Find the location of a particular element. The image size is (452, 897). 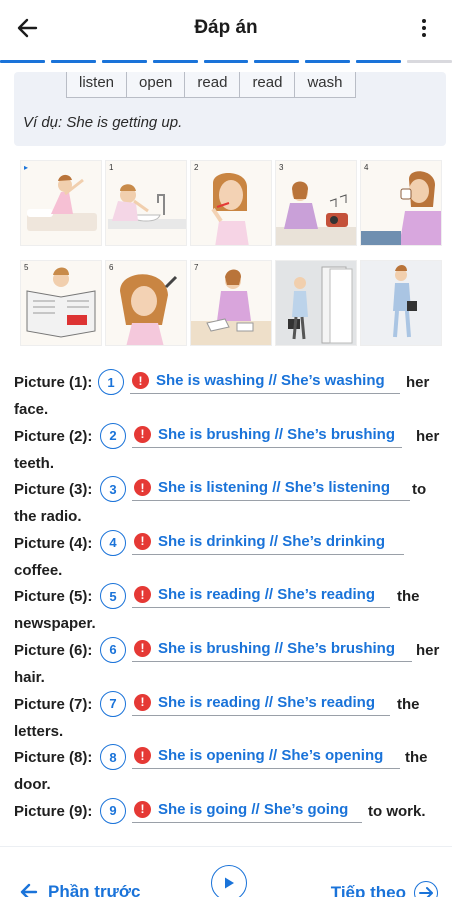

sentence-tail: to is located at coordinates (419, 490).